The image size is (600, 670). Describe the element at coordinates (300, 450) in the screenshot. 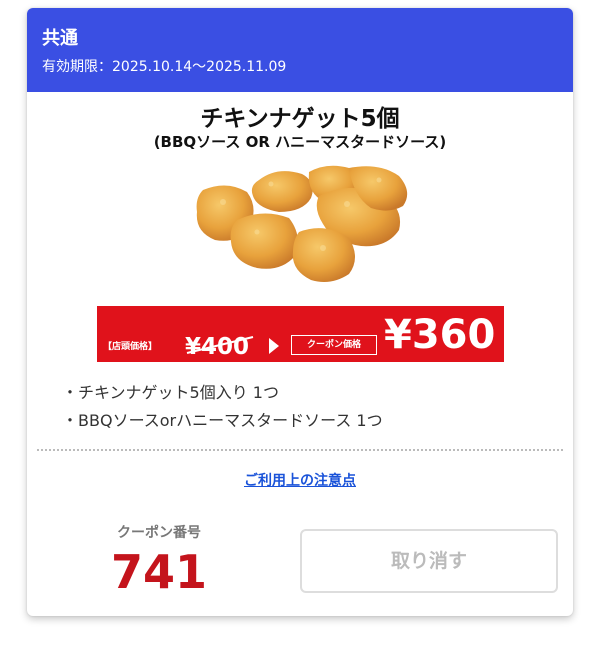

I see `dotted-divider` at that location.